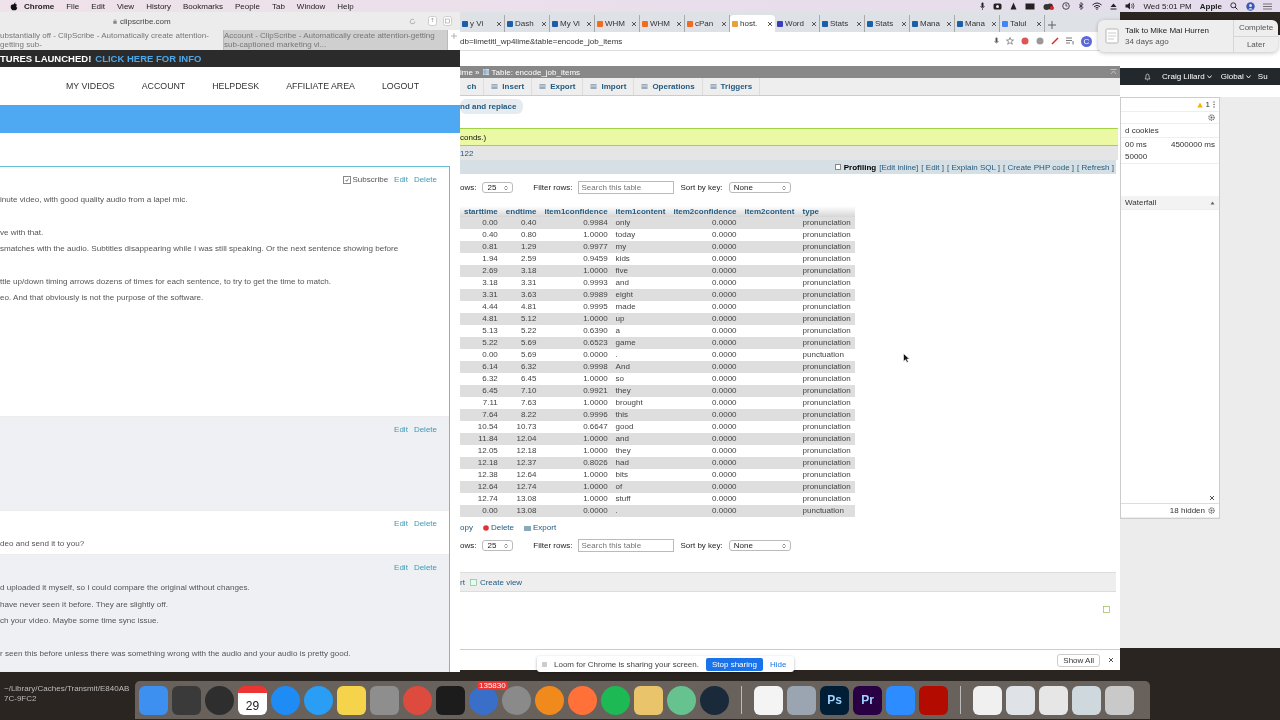 The width and height of the screenshot is (1280, 720). Describe the element at coordinates (1049, 6) in the screenshot. I see `cloud-icon` at that location.